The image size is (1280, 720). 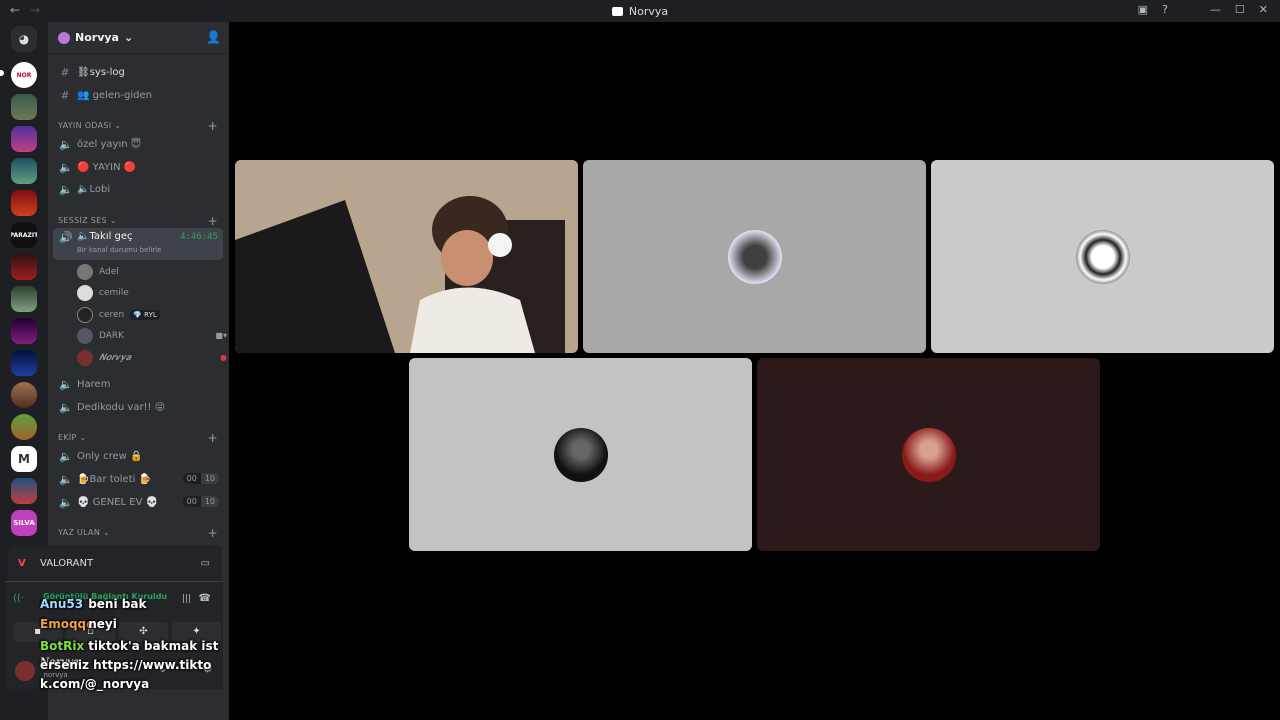 What do you see at coordinates (138, 38) in the screenshot?
I see `server-header: Norvya ⌄ 👤` at bounding box center [138, 38].